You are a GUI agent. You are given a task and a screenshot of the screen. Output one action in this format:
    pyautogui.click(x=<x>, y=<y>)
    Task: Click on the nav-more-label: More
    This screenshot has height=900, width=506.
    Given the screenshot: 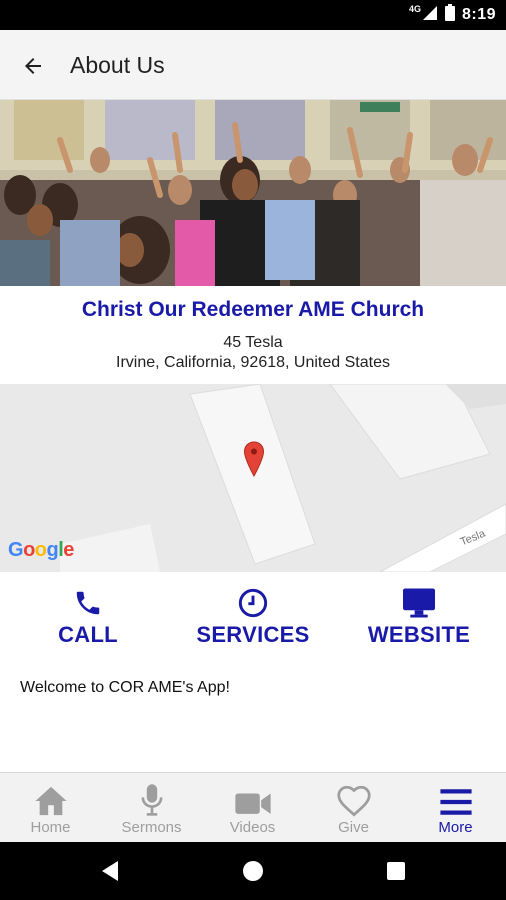 What is the action you would take?
    pyautogui.click(x=455, y=827)
    